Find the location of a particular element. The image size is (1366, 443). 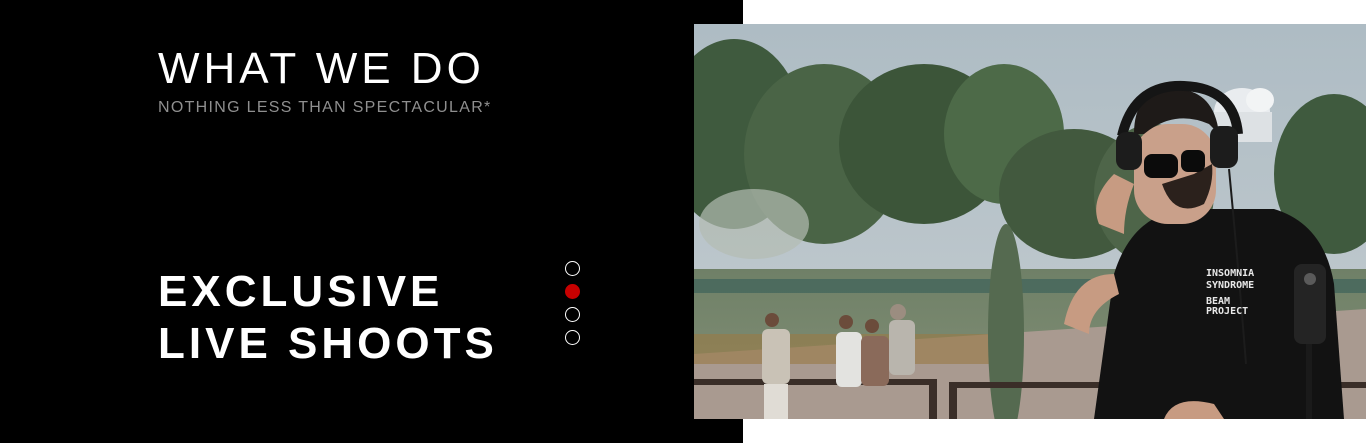

tshirt-print-line-4: PROJECT is located at coordinates (1227, 311).